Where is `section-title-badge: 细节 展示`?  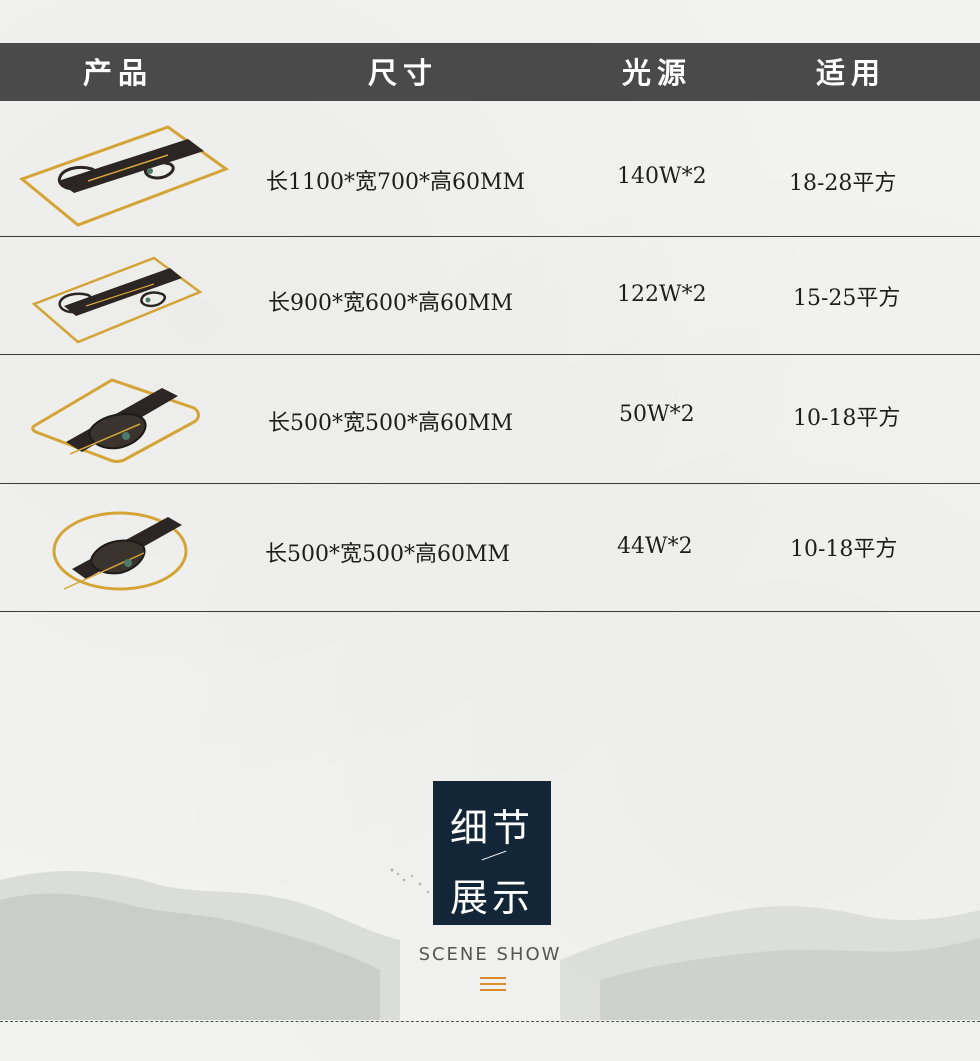 section-title-badge: 细节 展示 is located at coordinates (492, 853).